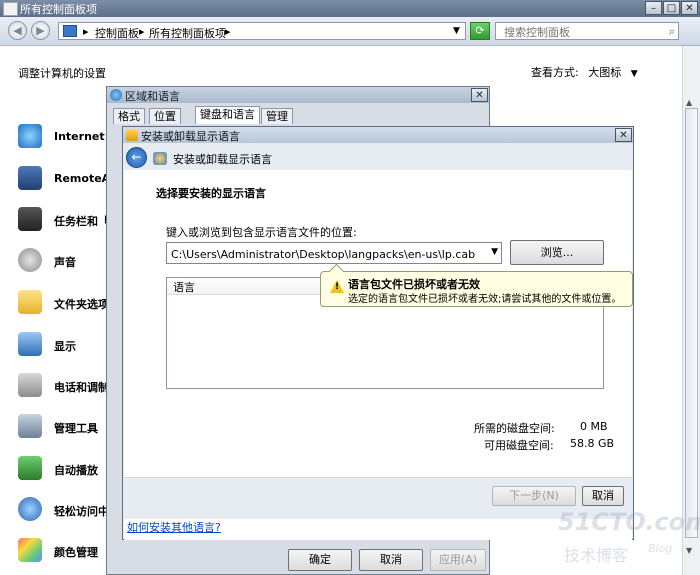 The width and height of the screenshot is (700, 575). Describe the element at coordinates (298, 95) in the screenshot. I see `region-dialog-title-bar: 区域和语言 ✕` at that location.